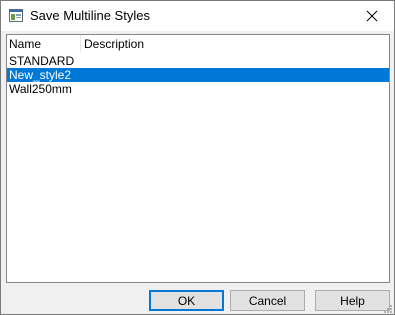 The width and height of the screenshot is (395, 315). What do you see at coordinates (25, 44) in the screenshot?
I see `column-header-name: Name` at bounding box center [25, 44].